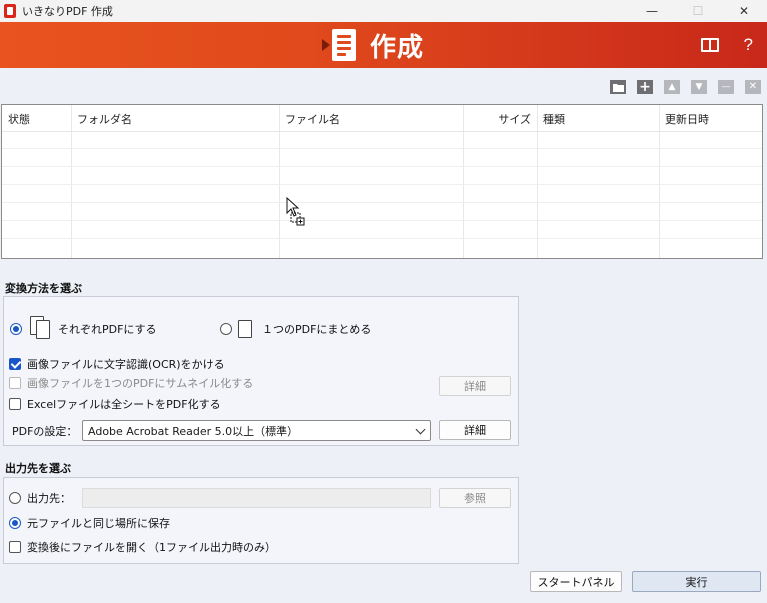 This screenshot has width=767, height=603. What do you see at coordinates (140, 383) in the screenshot?
I see `thumbnail-label: 画像ファイルを1つのPDFにサムネイル化する` at bounding box center [140, 383].